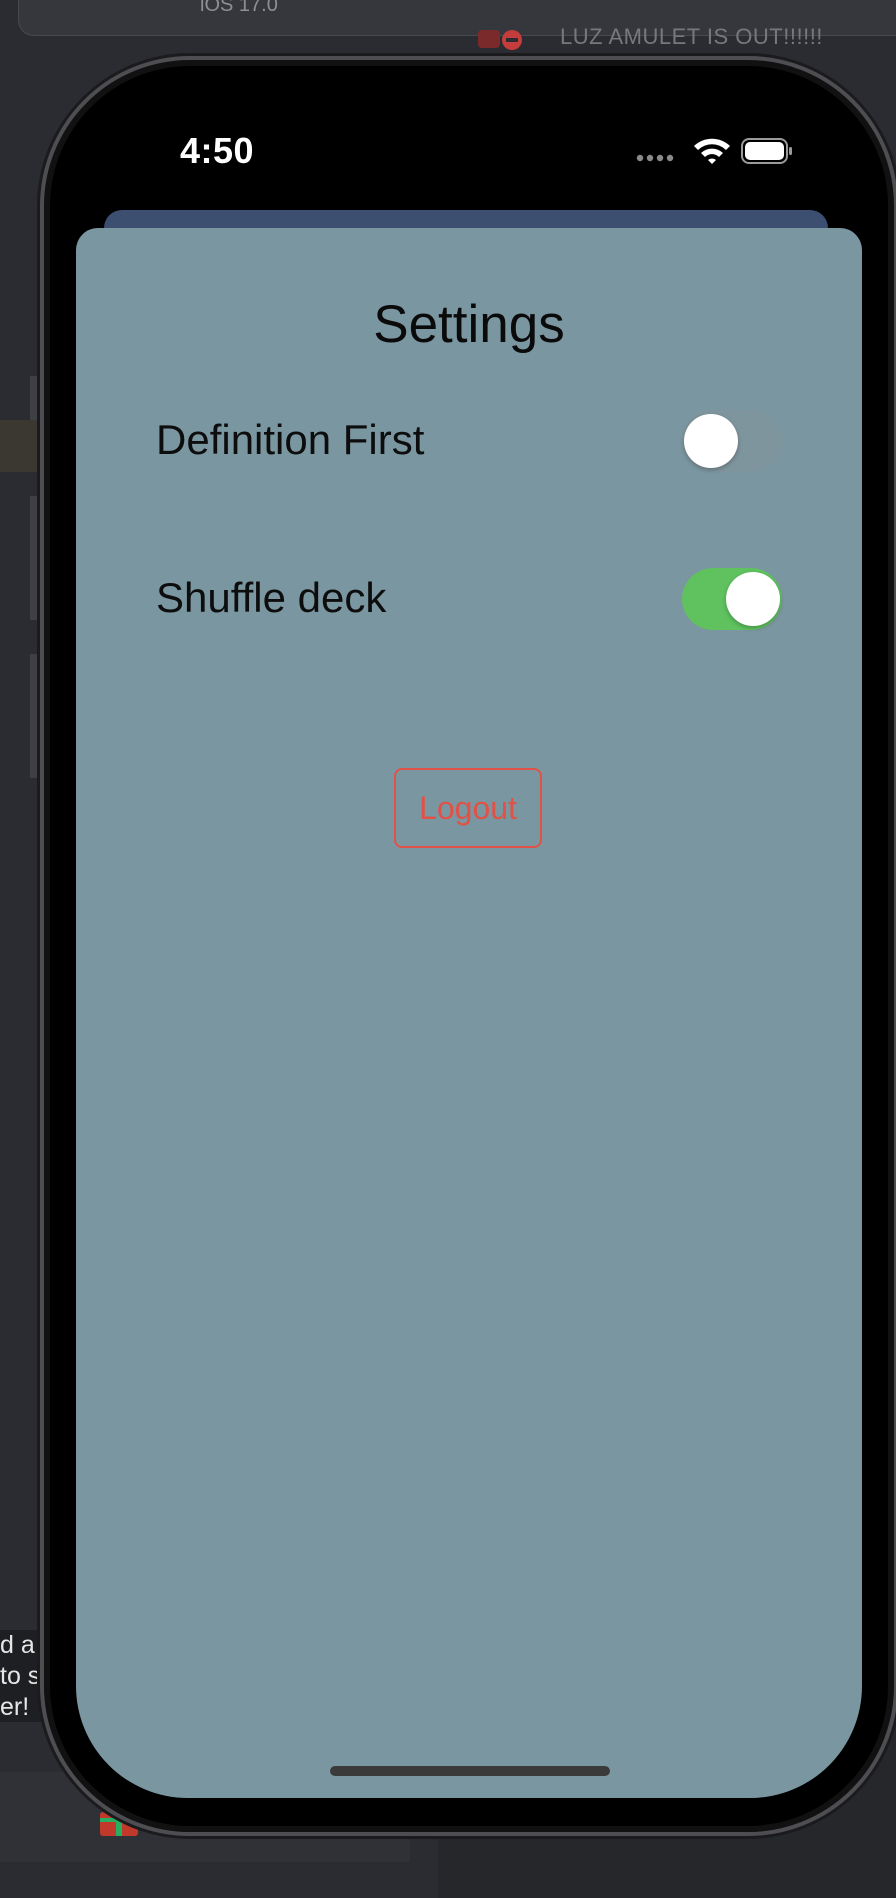 The image size is (896, 1898). I want to click on wifi-icon, so click(712, 151).